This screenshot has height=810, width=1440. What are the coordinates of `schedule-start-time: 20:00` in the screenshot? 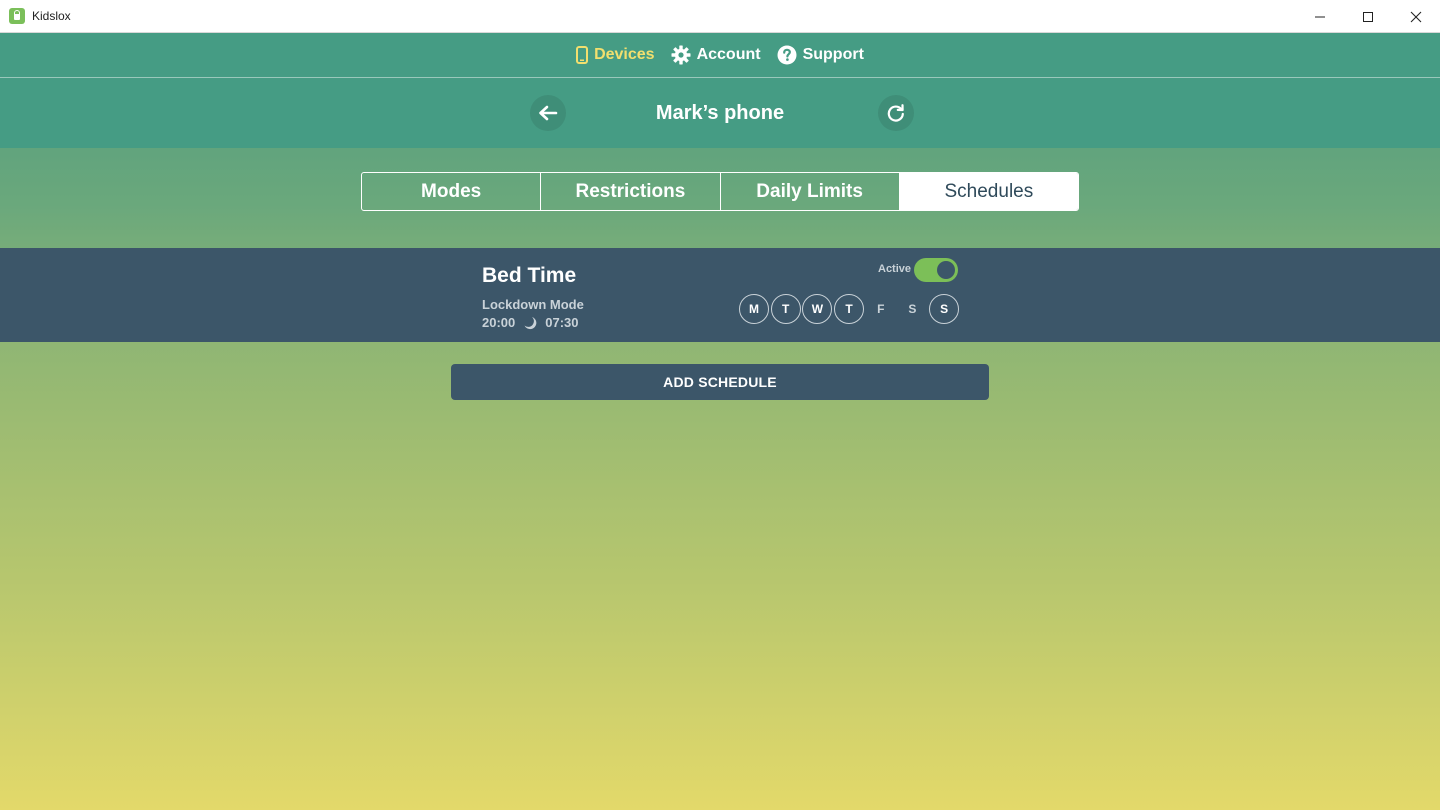 It's located at (499, 322).